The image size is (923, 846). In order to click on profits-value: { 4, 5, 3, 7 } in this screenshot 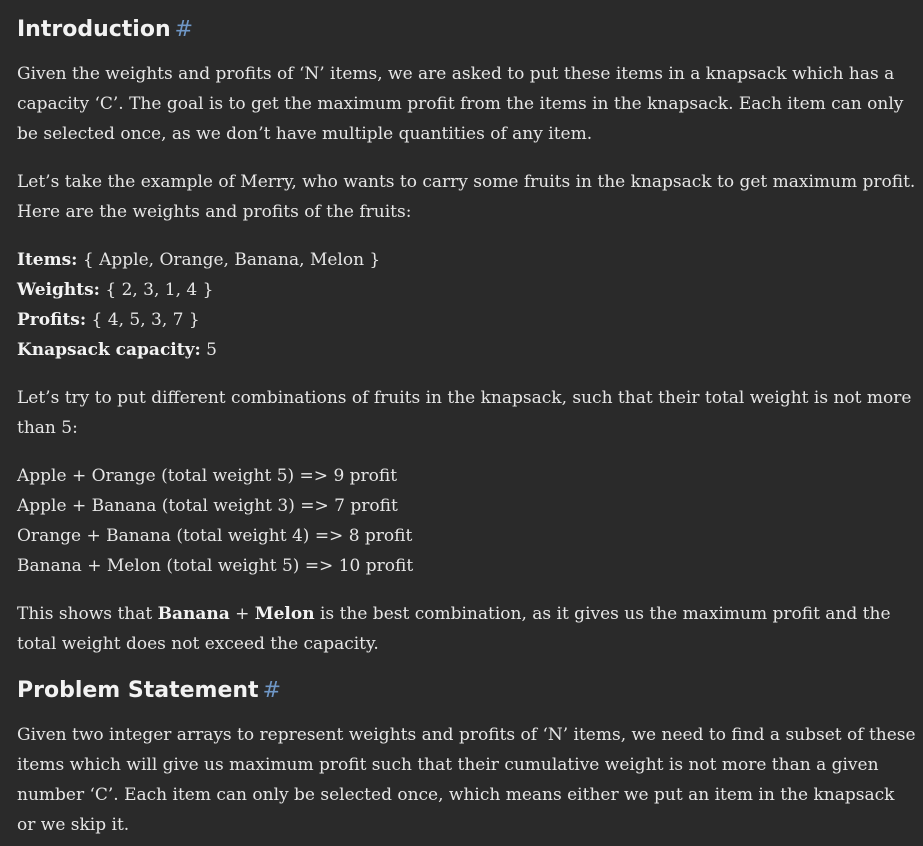, I will do `click(145, 320)`.